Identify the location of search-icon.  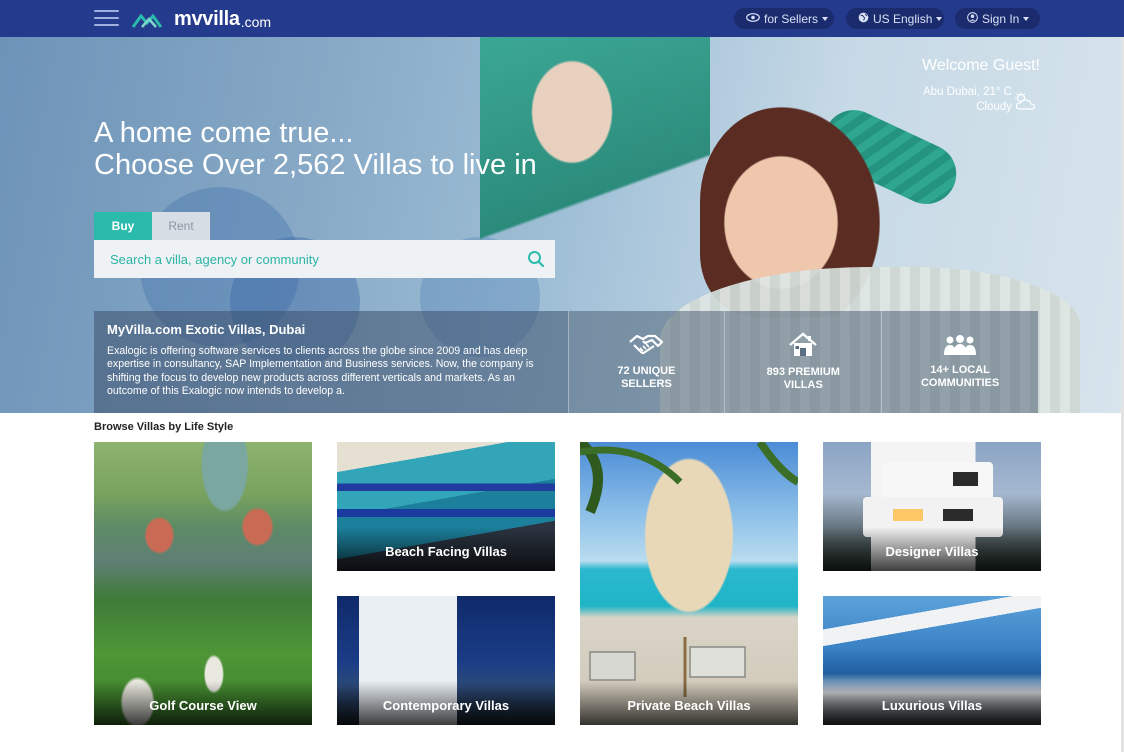
(536, 259).